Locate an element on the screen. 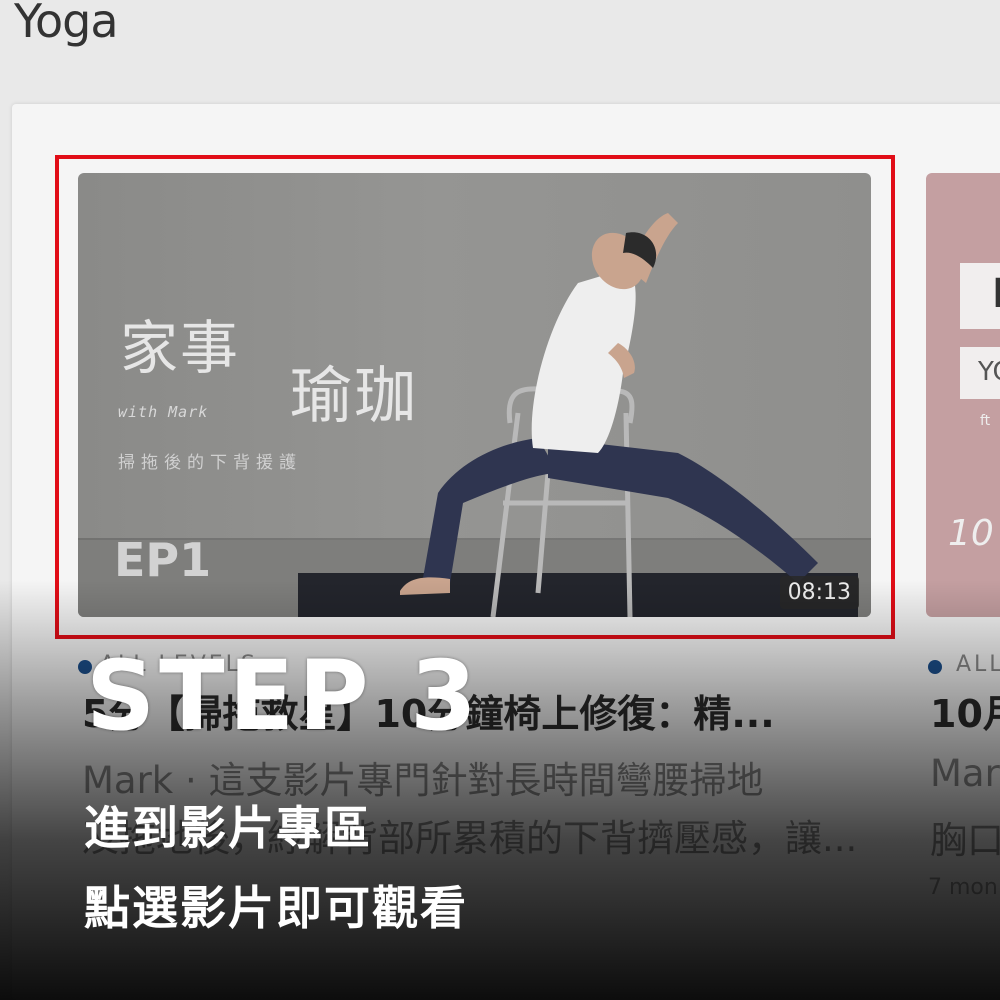 The image size is (1000, 1000). thumbnail2-box2: YC is located at coordinates (980, 373).